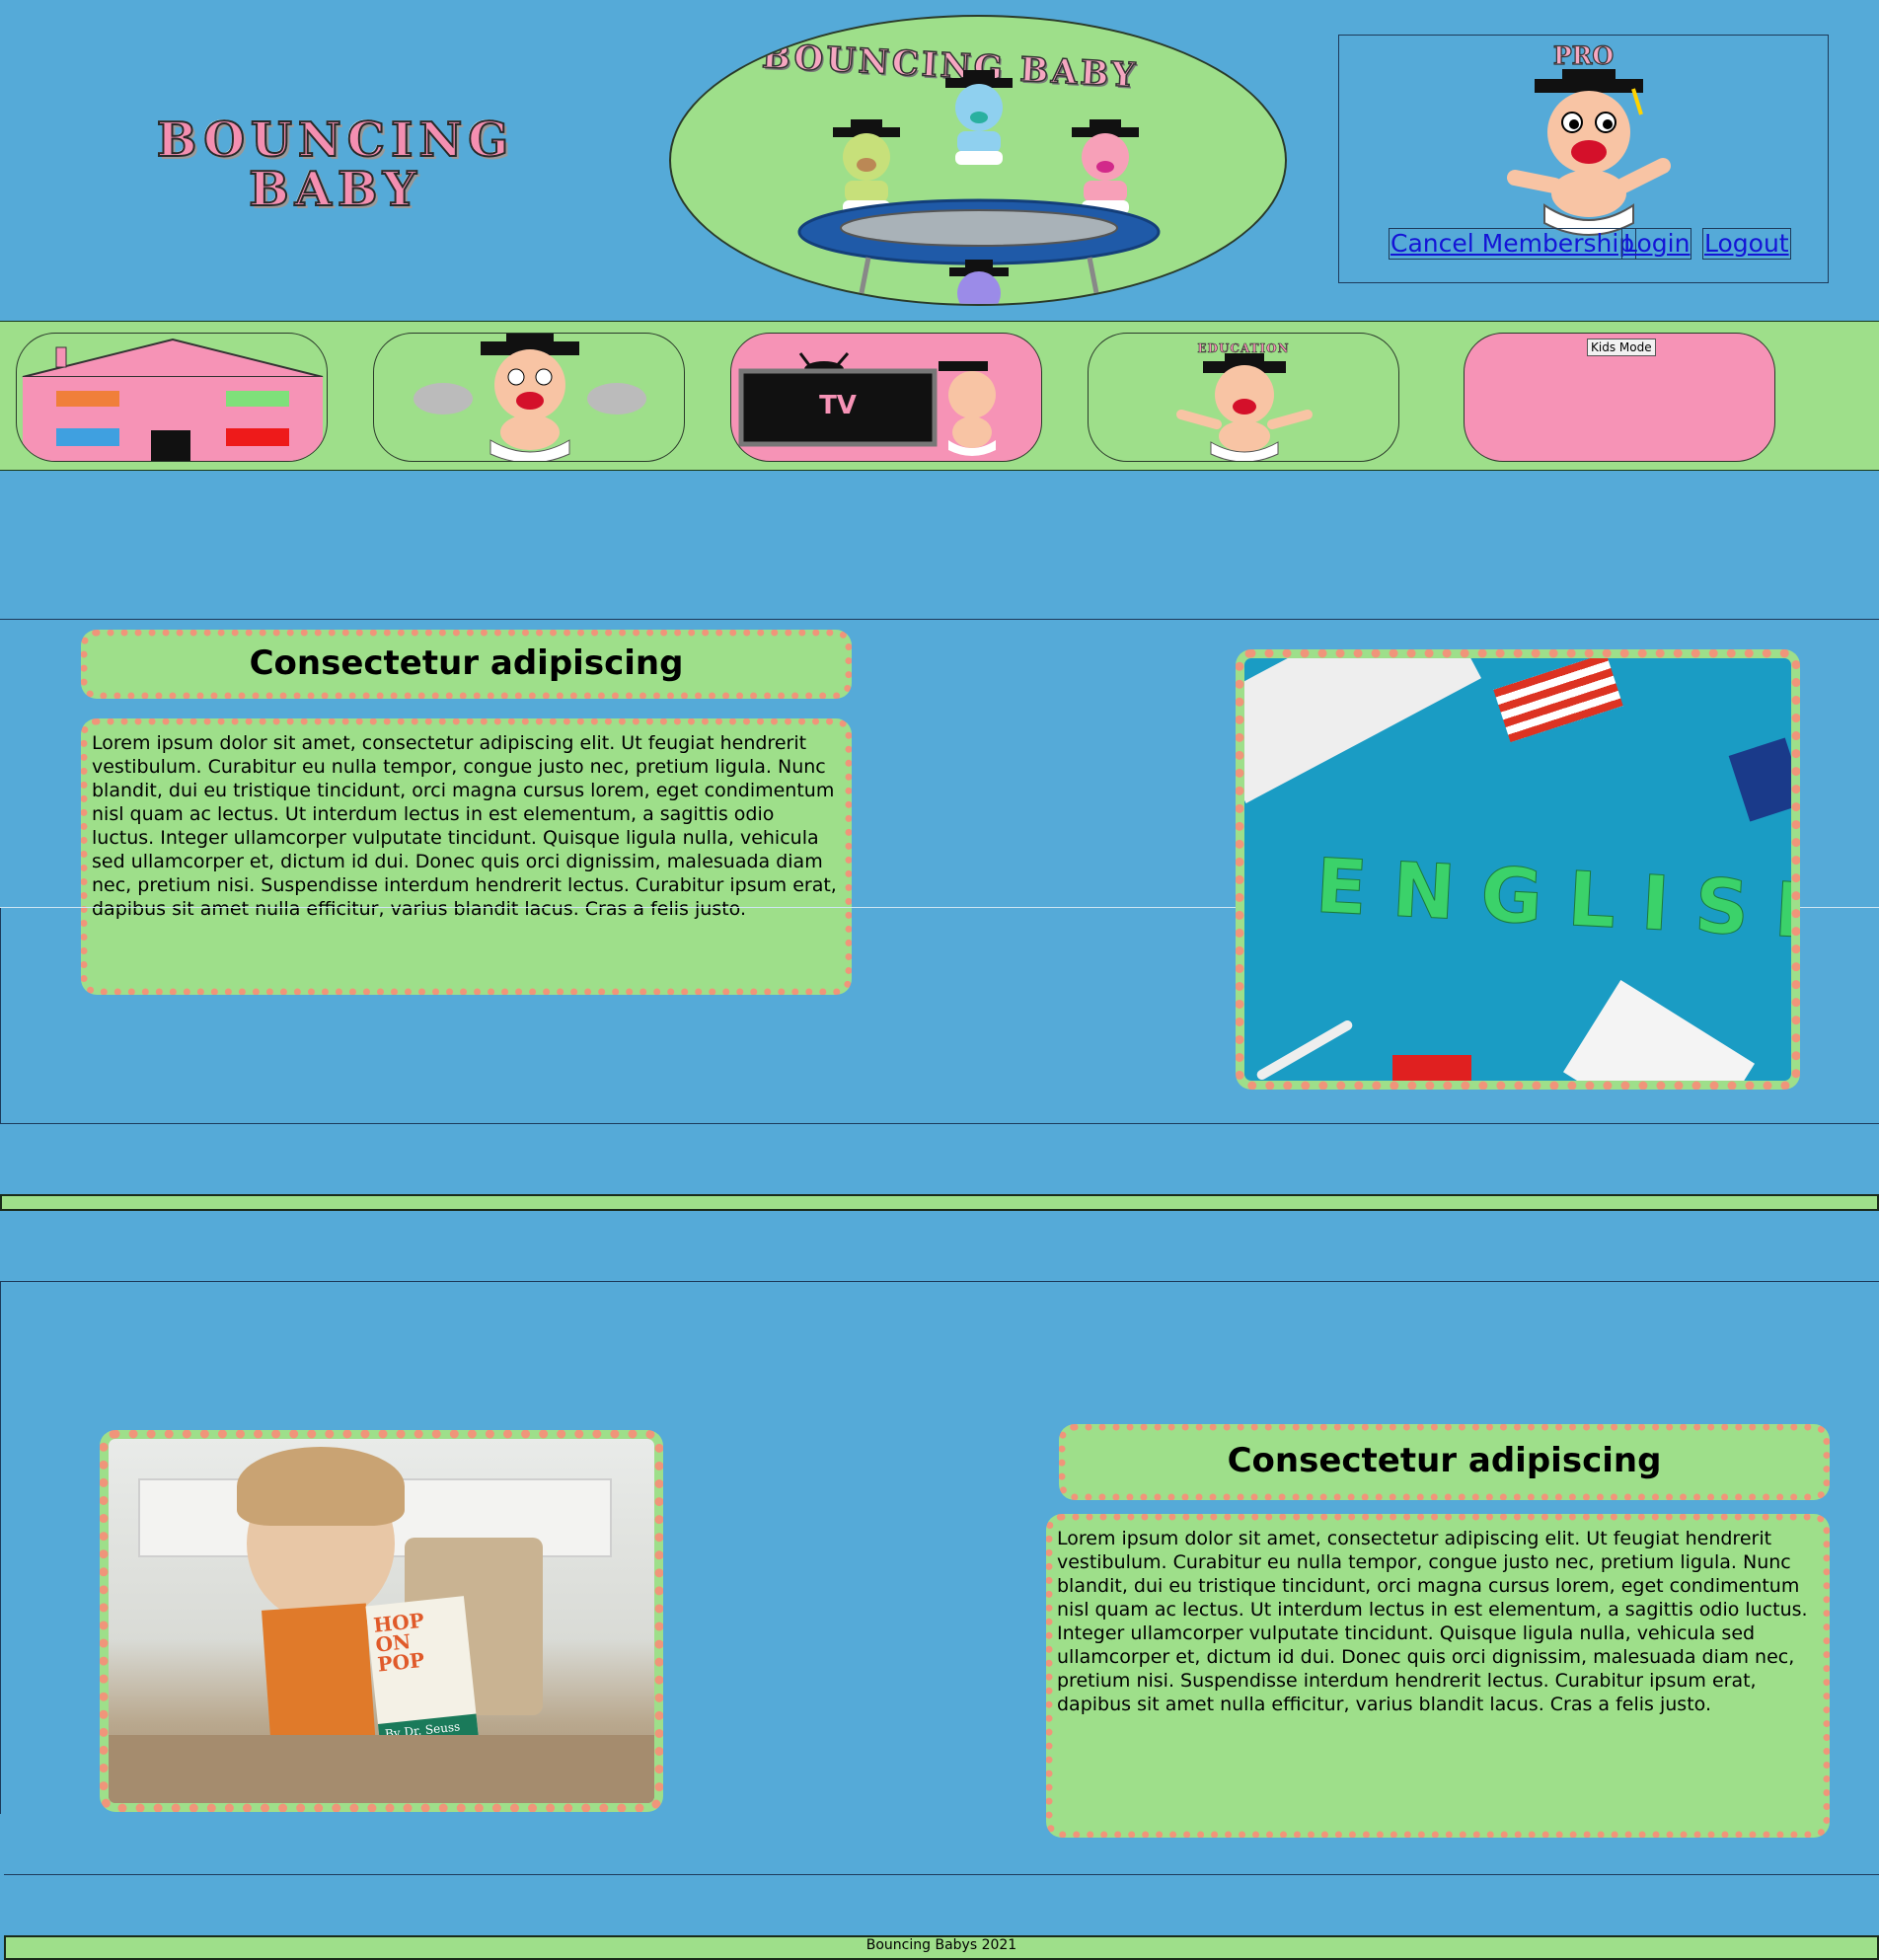 This screenshot has height=1960, width=1879. What do you see at coordinates (1589, 152) in the screenshot?
I see `pro-baby-icon` at bounding box center [1589, 152].